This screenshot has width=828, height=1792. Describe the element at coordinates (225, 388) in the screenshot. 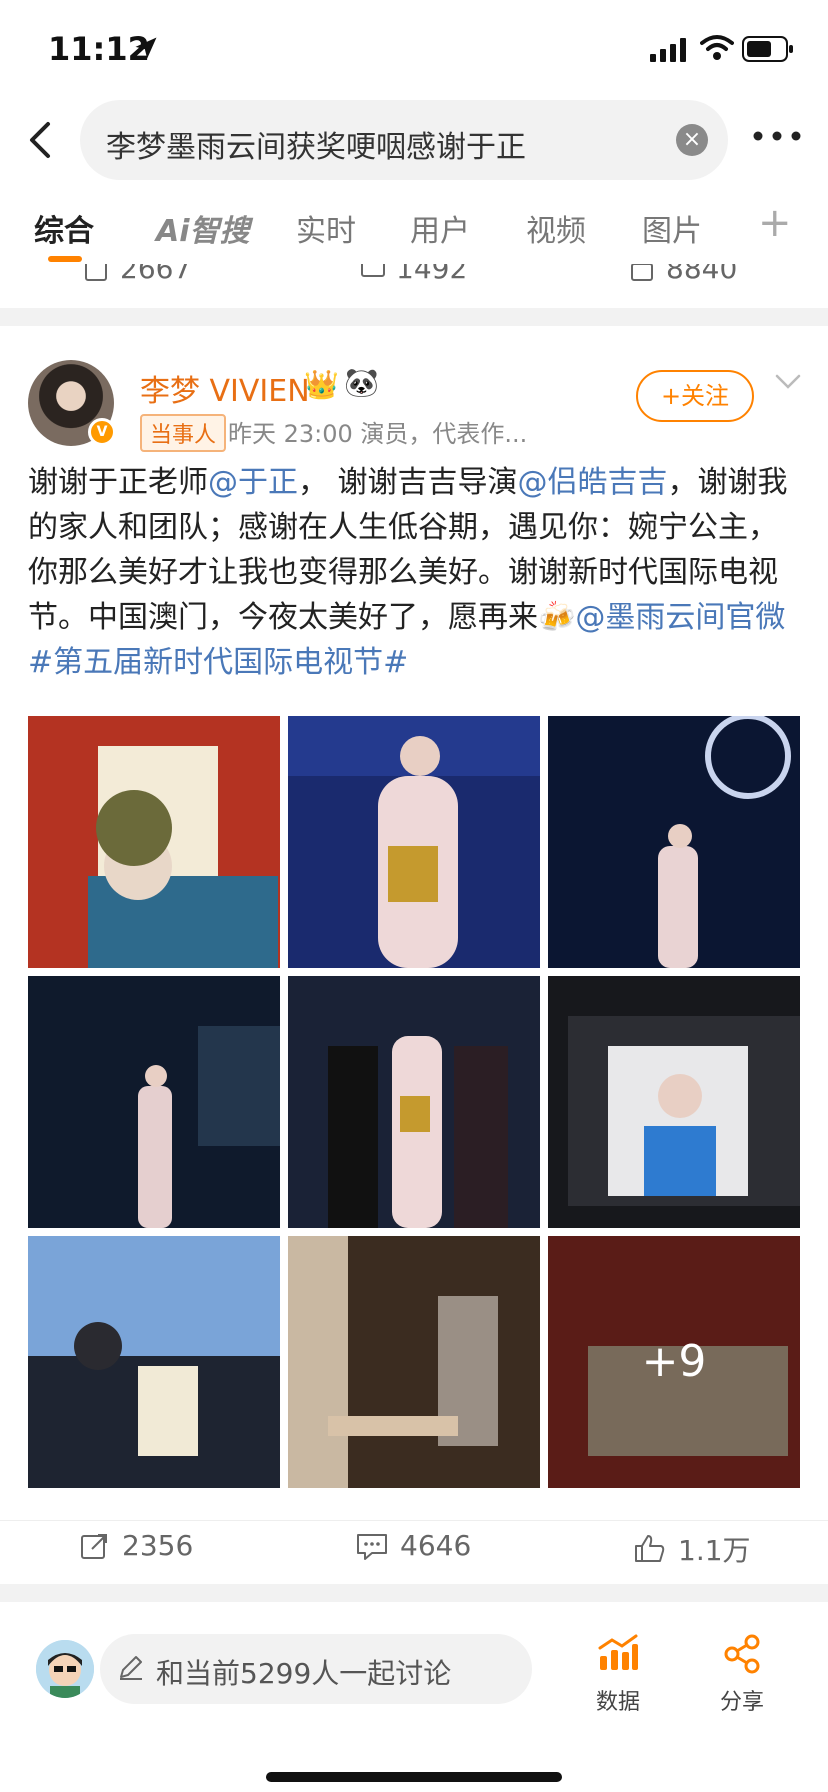

I see `author-name: 李梦 VIVIEN` at that location.